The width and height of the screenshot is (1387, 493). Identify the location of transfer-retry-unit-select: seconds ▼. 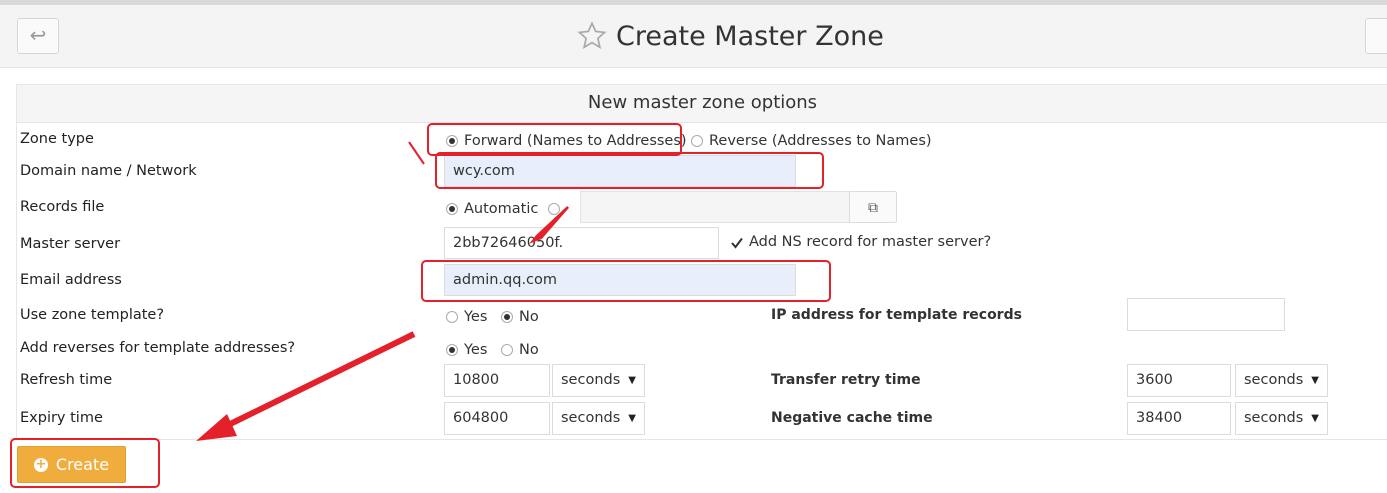
(1281, 380).